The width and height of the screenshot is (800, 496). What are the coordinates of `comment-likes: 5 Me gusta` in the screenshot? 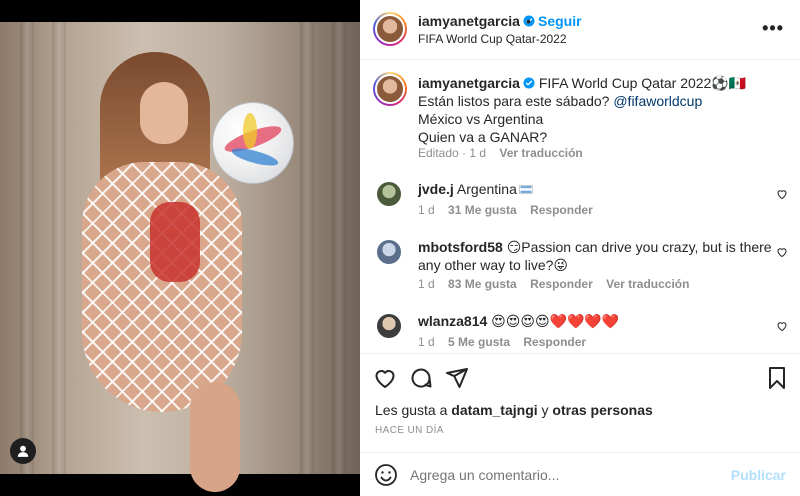 It's located at (479, 342).